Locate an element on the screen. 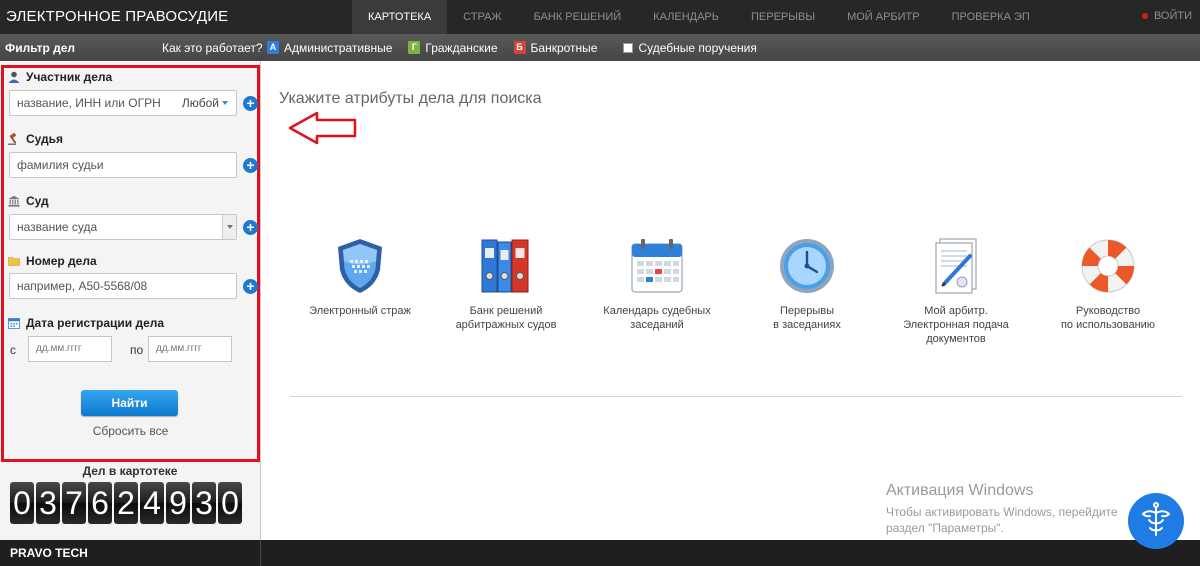 This screenshot has width=1200, height=566. date-from-label: с is located at coordinates (13, 350).